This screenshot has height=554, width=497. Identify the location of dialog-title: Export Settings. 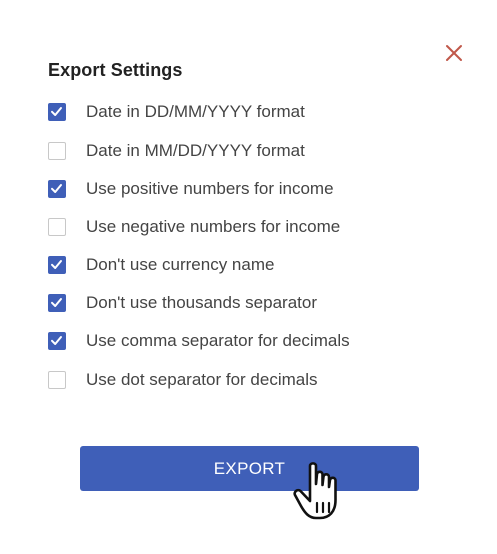
(115, 70).